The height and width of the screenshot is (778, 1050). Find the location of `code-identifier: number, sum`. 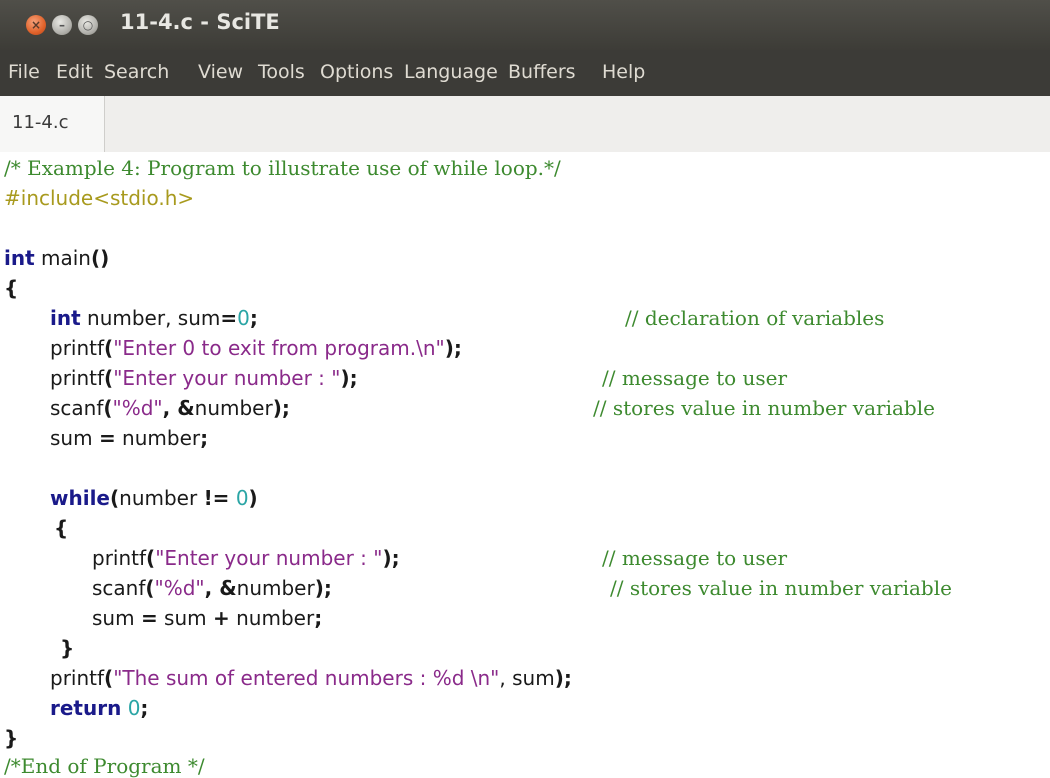

code-identifier: number, sum is located at coordinates (150, 318).